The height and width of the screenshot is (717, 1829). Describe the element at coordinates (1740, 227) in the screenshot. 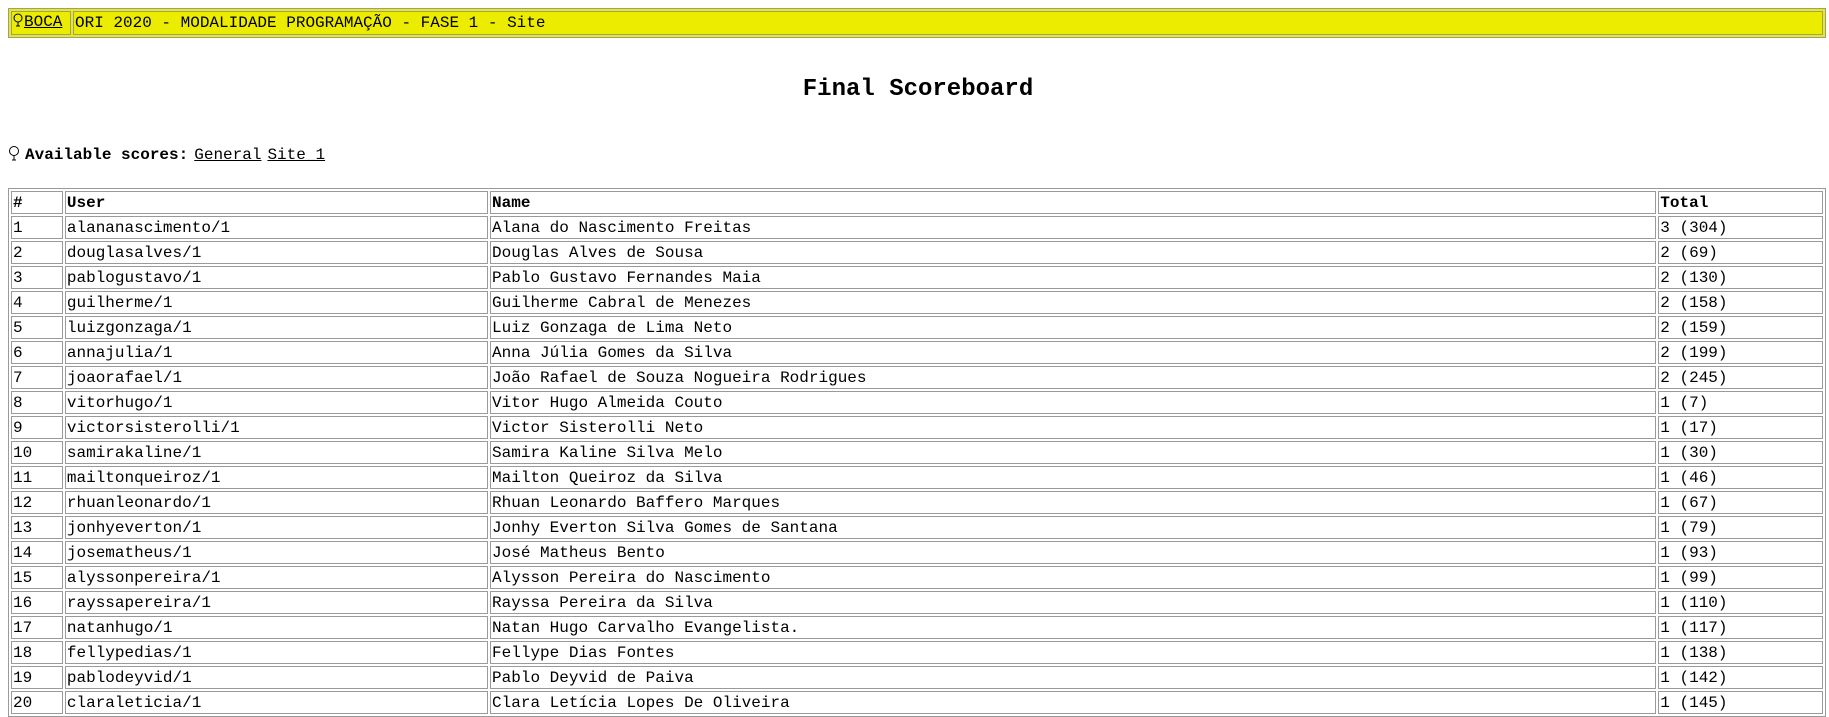

I see `total-cell: 3 (304)` at that location.